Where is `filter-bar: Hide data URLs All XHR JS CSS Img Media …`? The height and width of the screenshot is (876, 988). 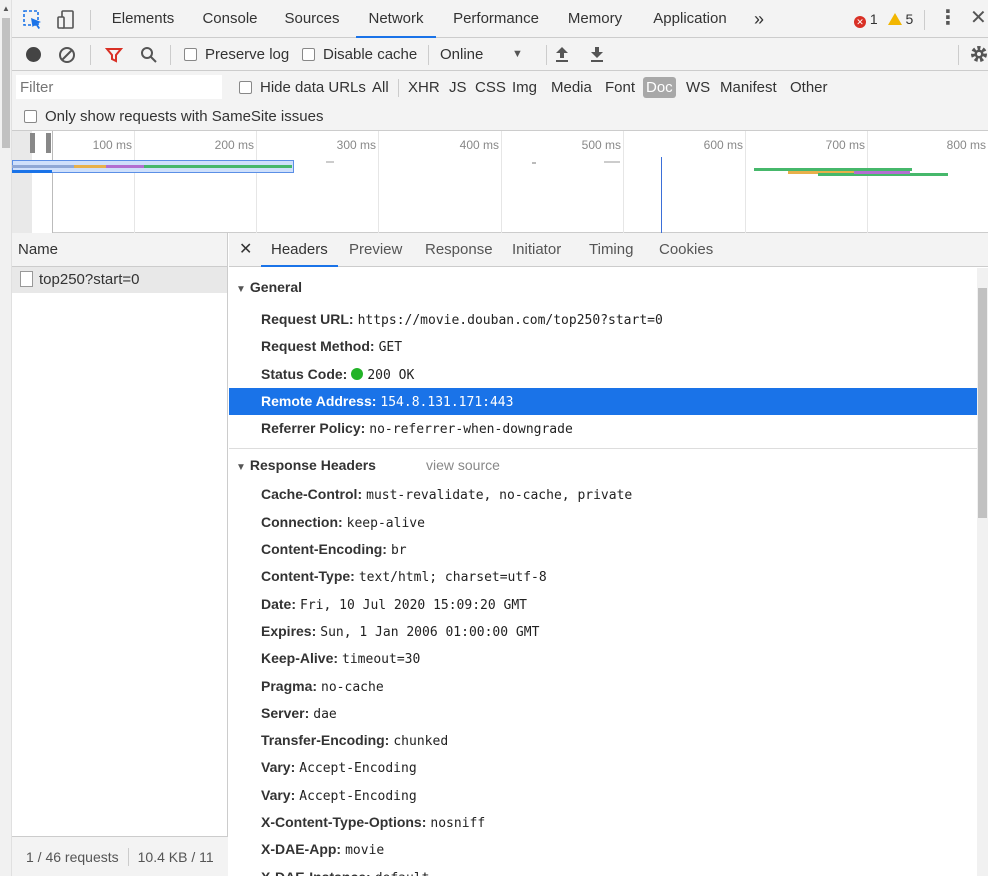
filter-bar: Hide data URLs All XHR JS CSS Img Media … is located at coordinates (500, 87).